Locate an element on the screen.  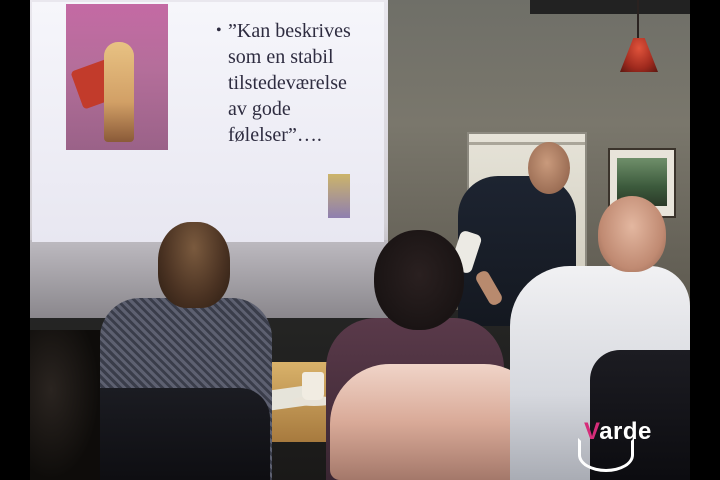
slide-illustration is located at coordinates (117, 77).